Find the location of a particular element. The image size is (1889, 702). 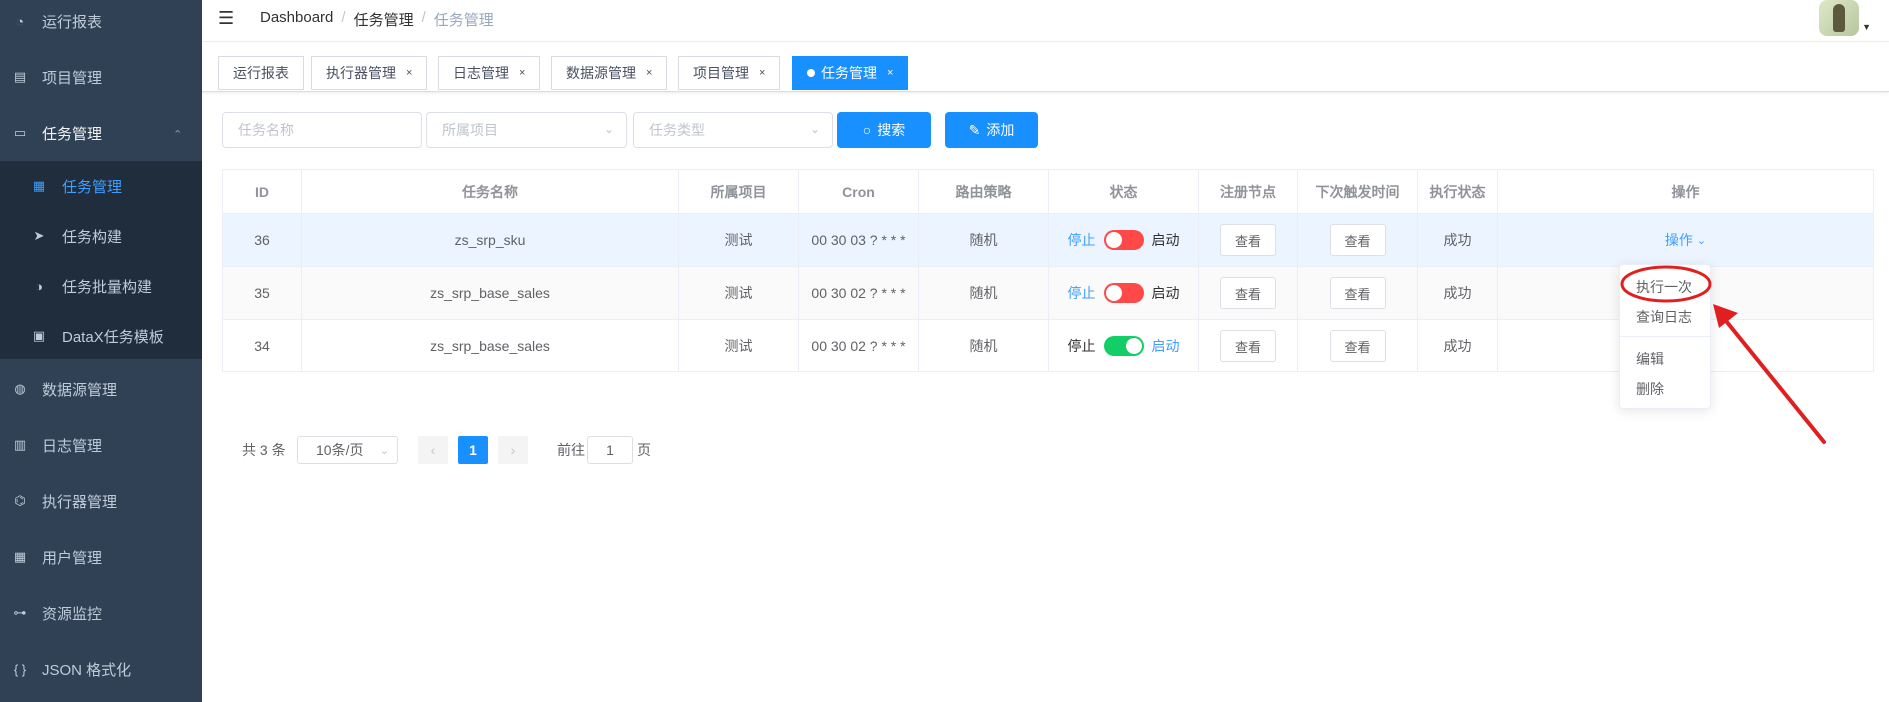

submenu-item-task-manage: ▦ 任务管理 is located at coordinates (101, 186).